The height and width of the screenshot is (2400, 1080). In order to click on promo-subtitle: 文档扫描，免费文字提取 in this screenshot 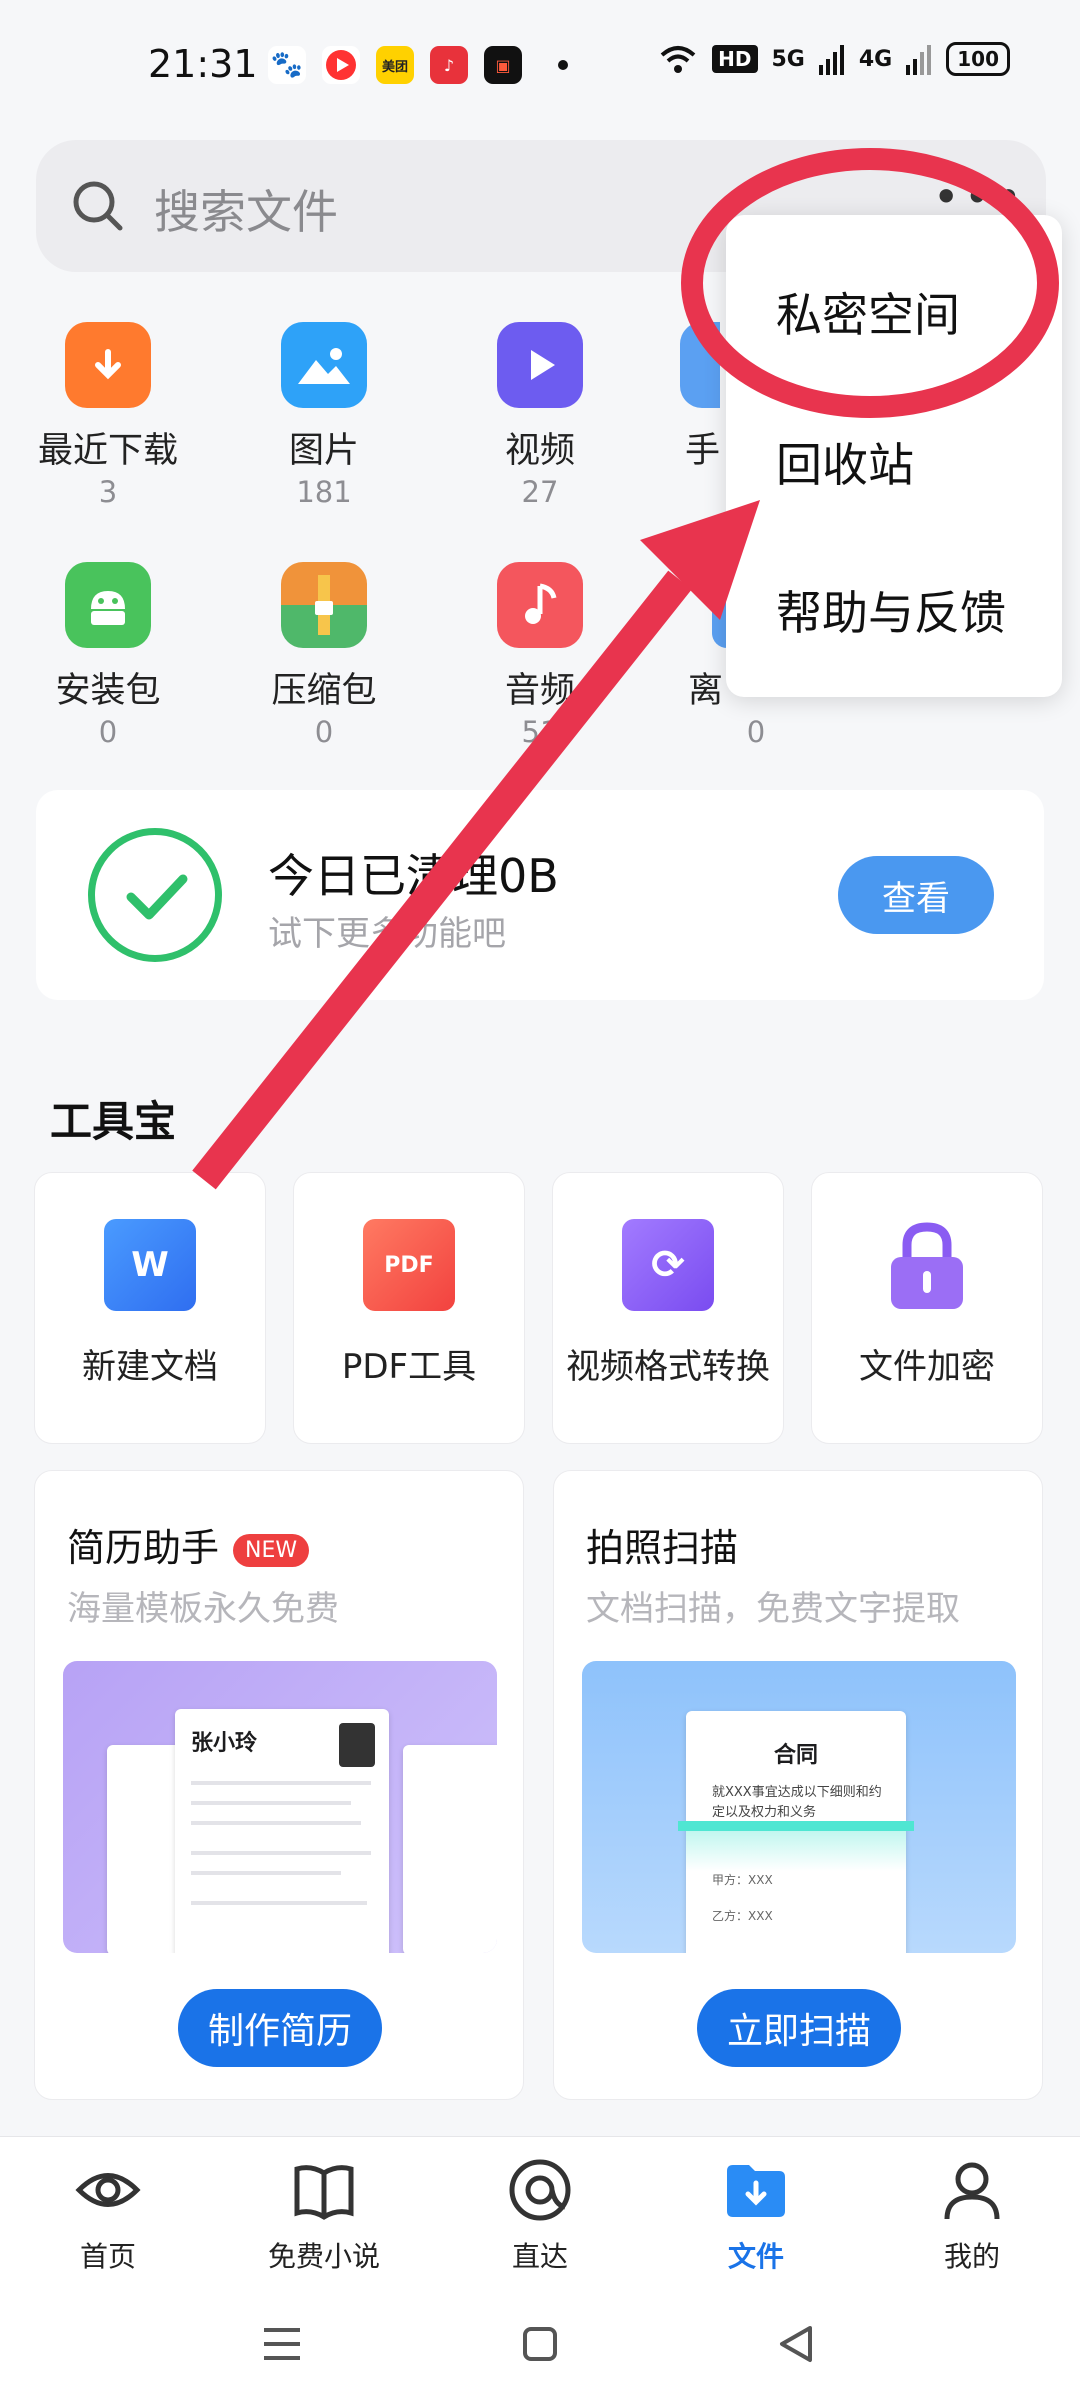, I will do `click(773, 1609)`.